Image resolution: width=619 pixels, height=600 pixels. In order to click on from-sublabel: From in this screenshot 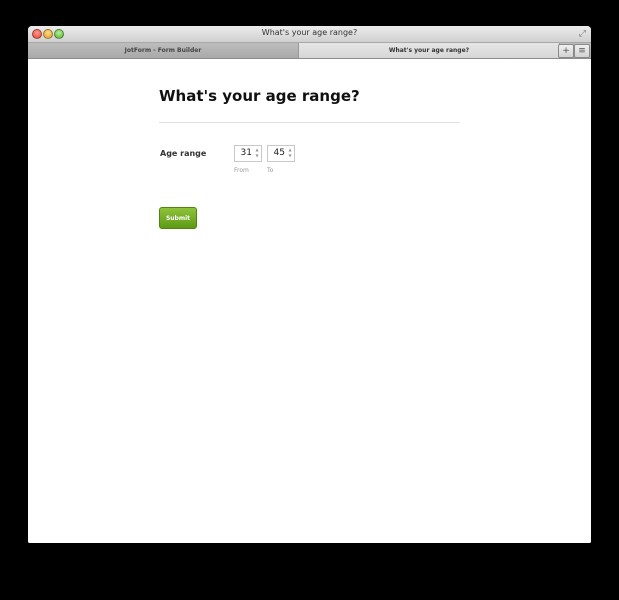, I will do `click(241, 170)`.